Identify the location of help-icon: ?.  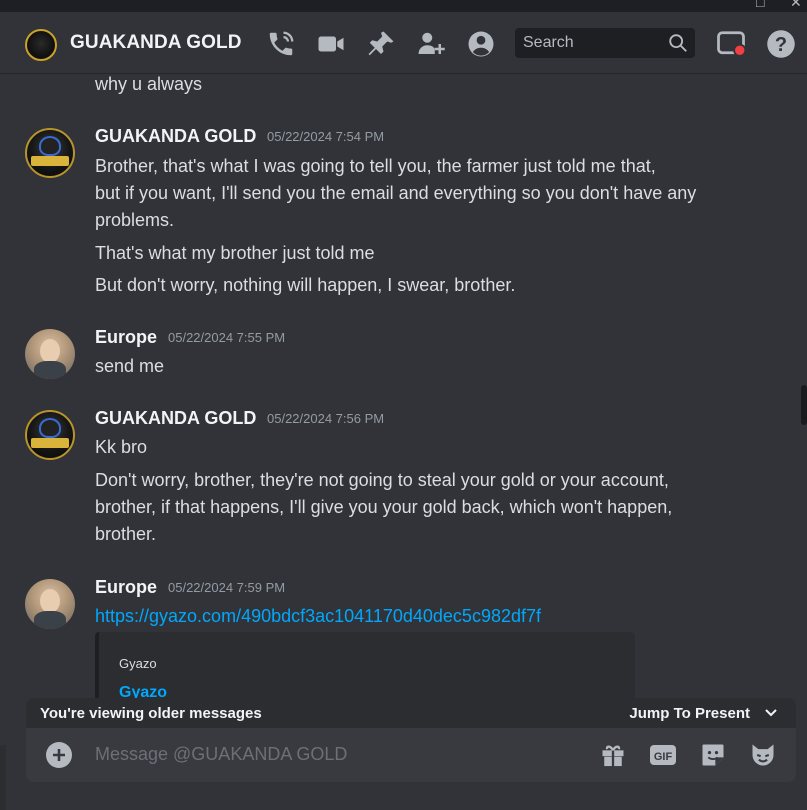
(781, 44).